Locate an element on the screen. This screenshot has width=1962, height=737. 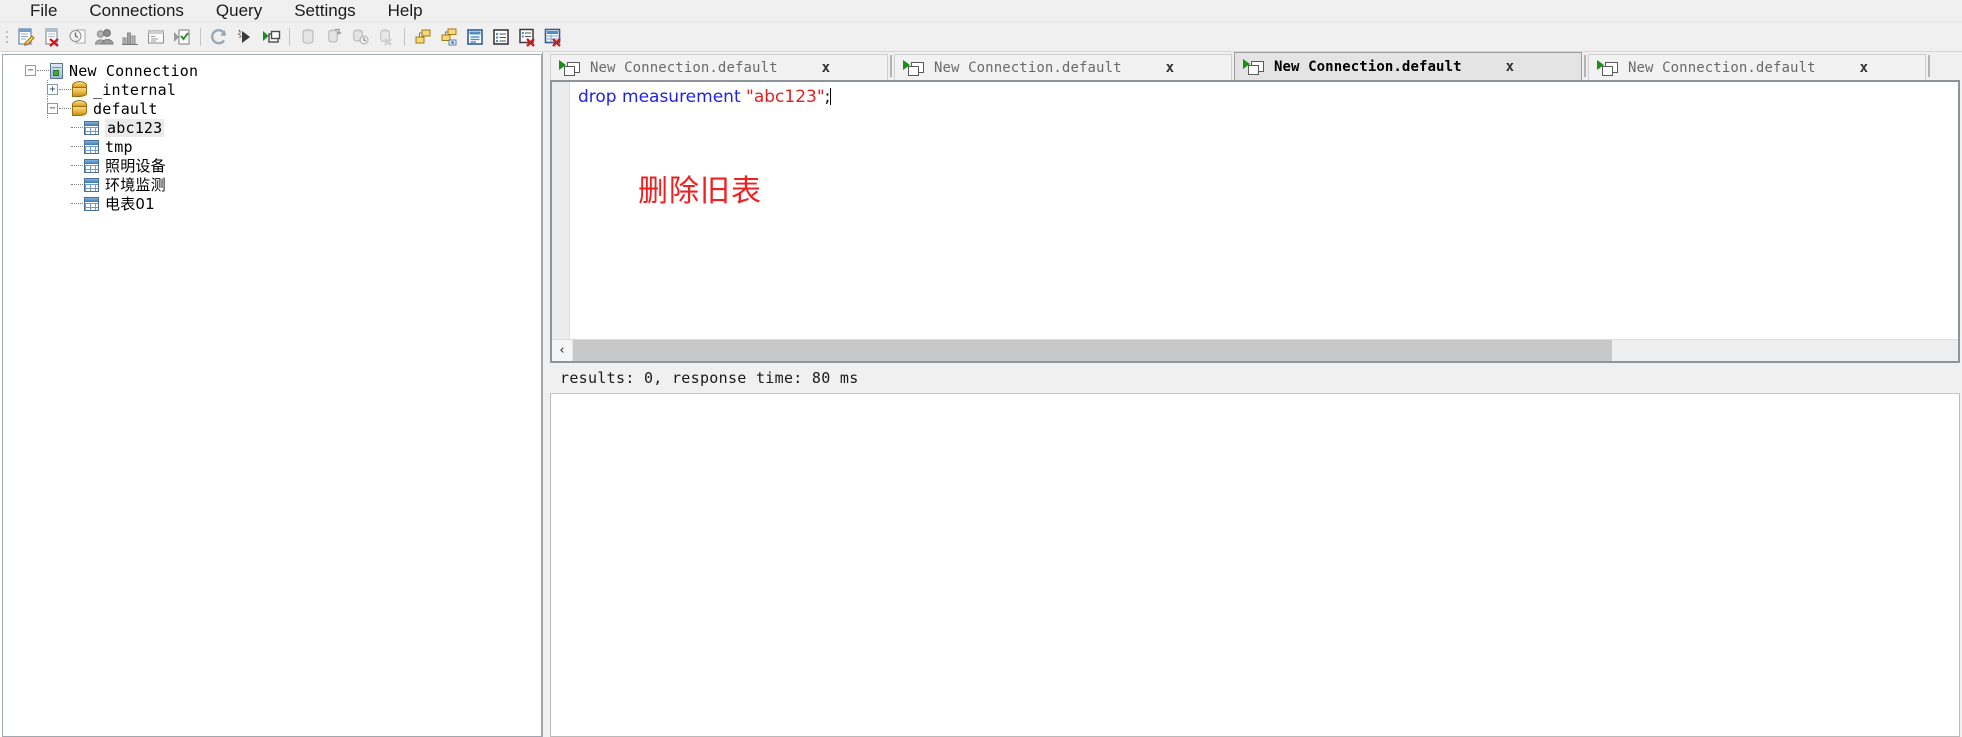
toolbar-drop-field is located at coordinates (527, 37).